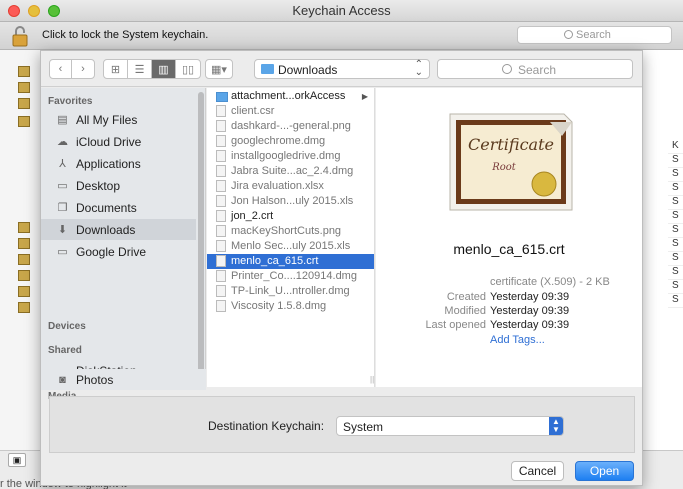  Describe the element at coordinates (201, 232) in the screenshot. I see `sidebar-scrollbar` at that location.